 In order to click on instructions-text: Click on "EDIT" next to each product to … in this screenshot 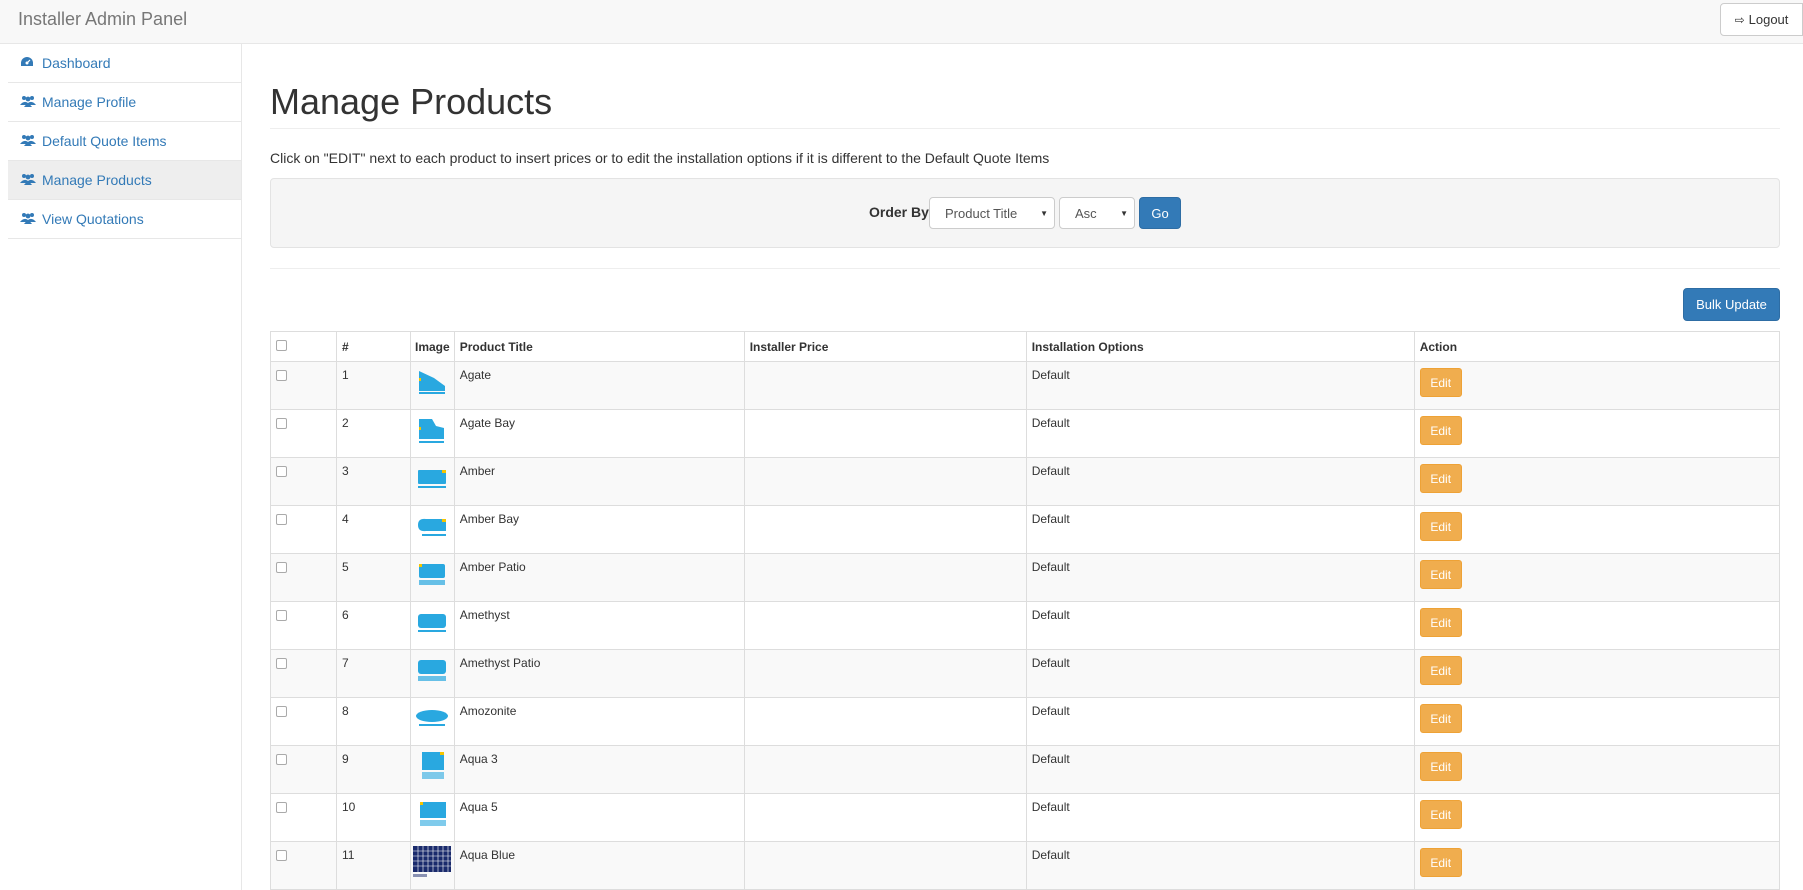, I will do `click(660, 158)`.